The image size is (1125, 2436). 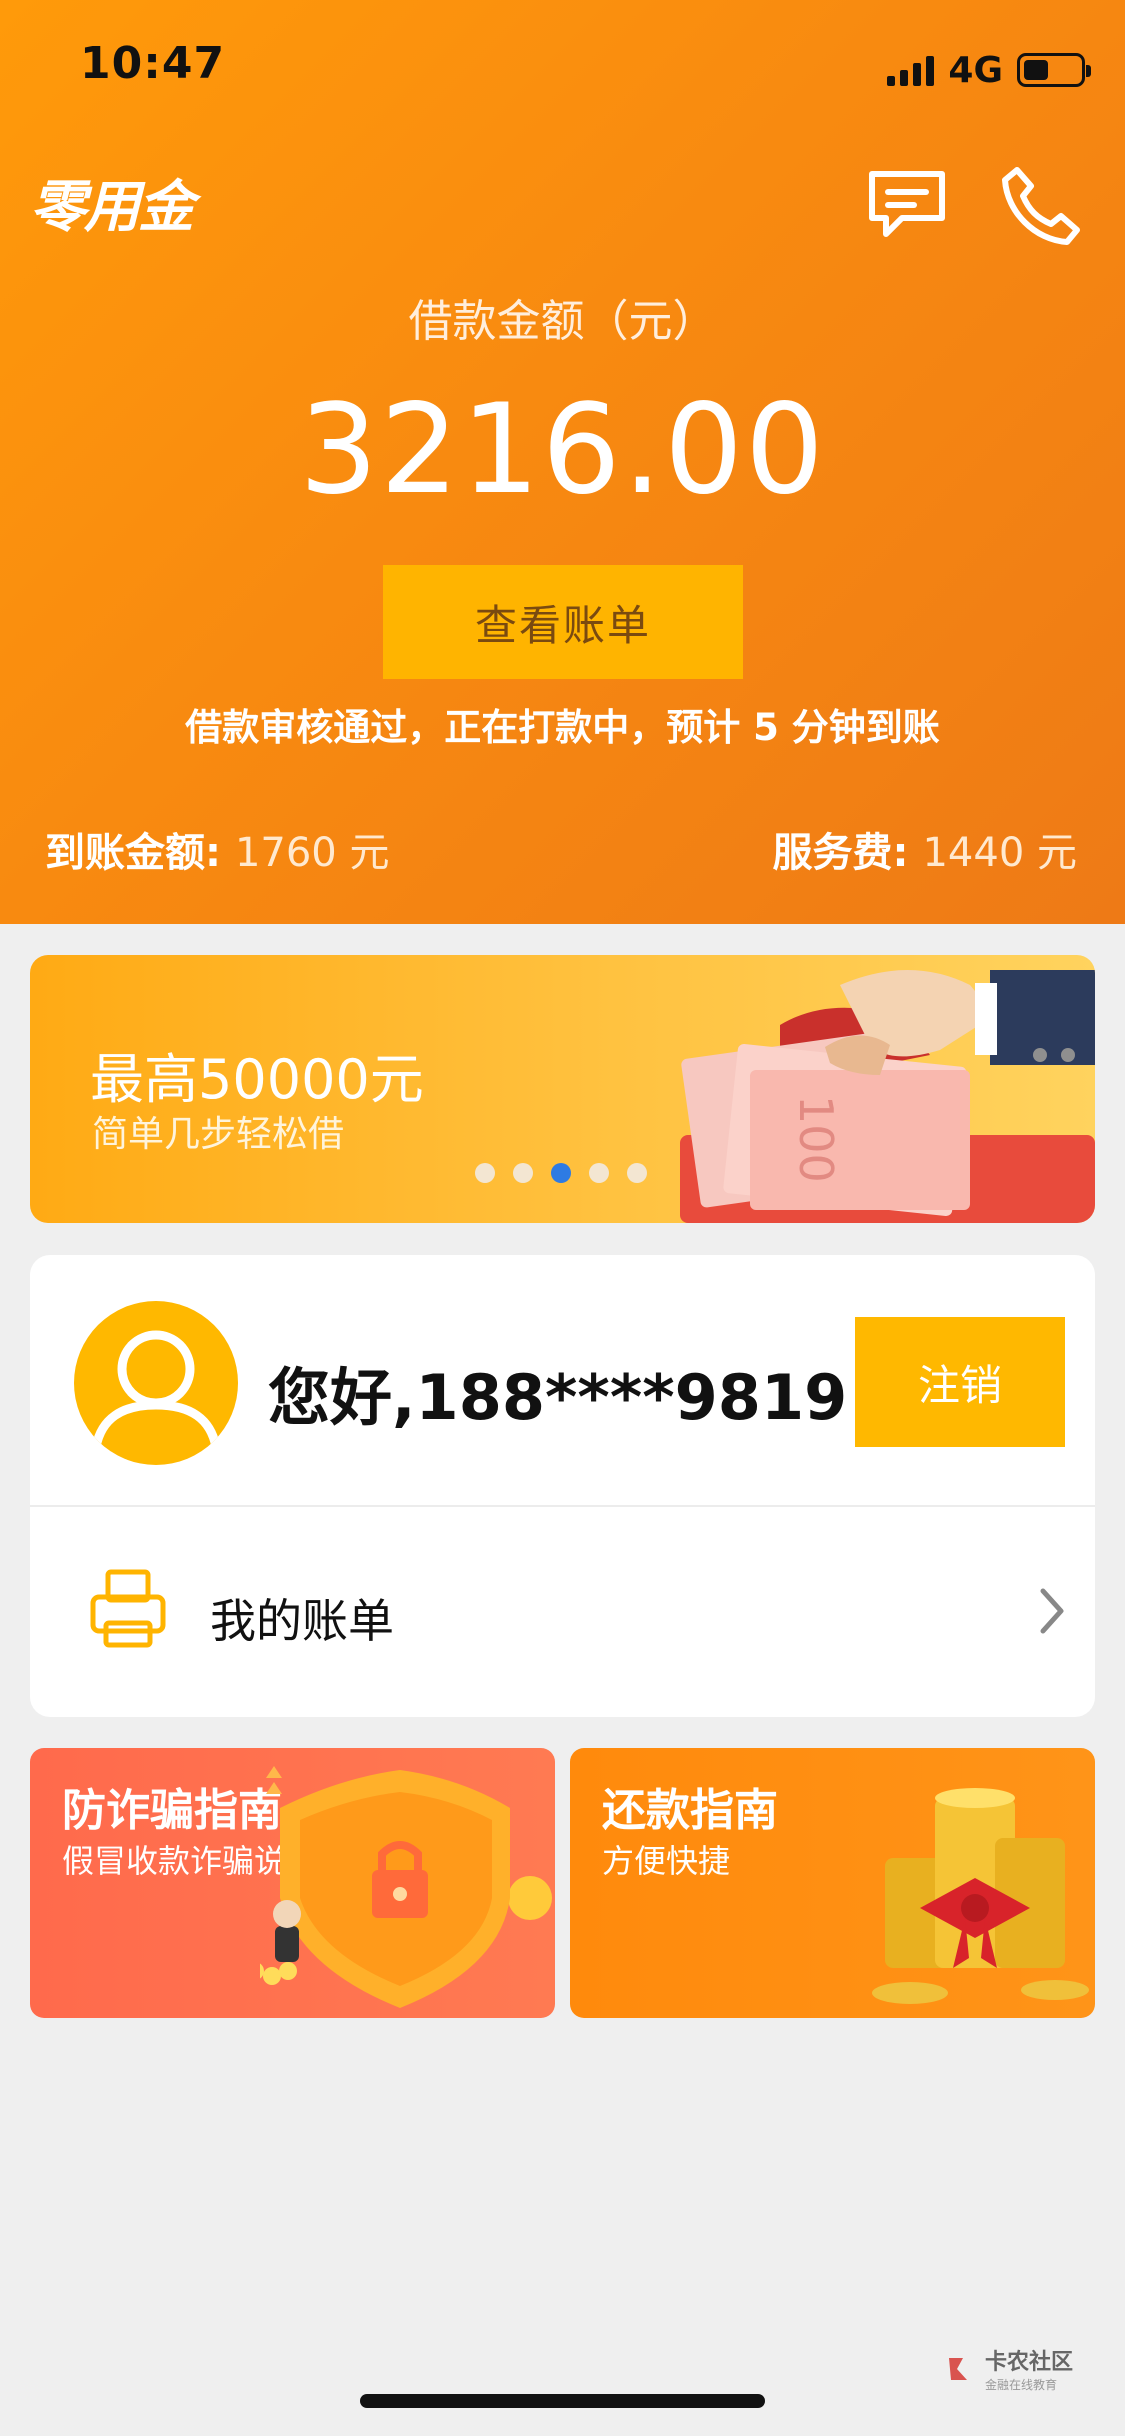 What do you see at coordinates (1040, 205) in the screenshot?
I see `phone-icon` at bounding box center [1040, 205].